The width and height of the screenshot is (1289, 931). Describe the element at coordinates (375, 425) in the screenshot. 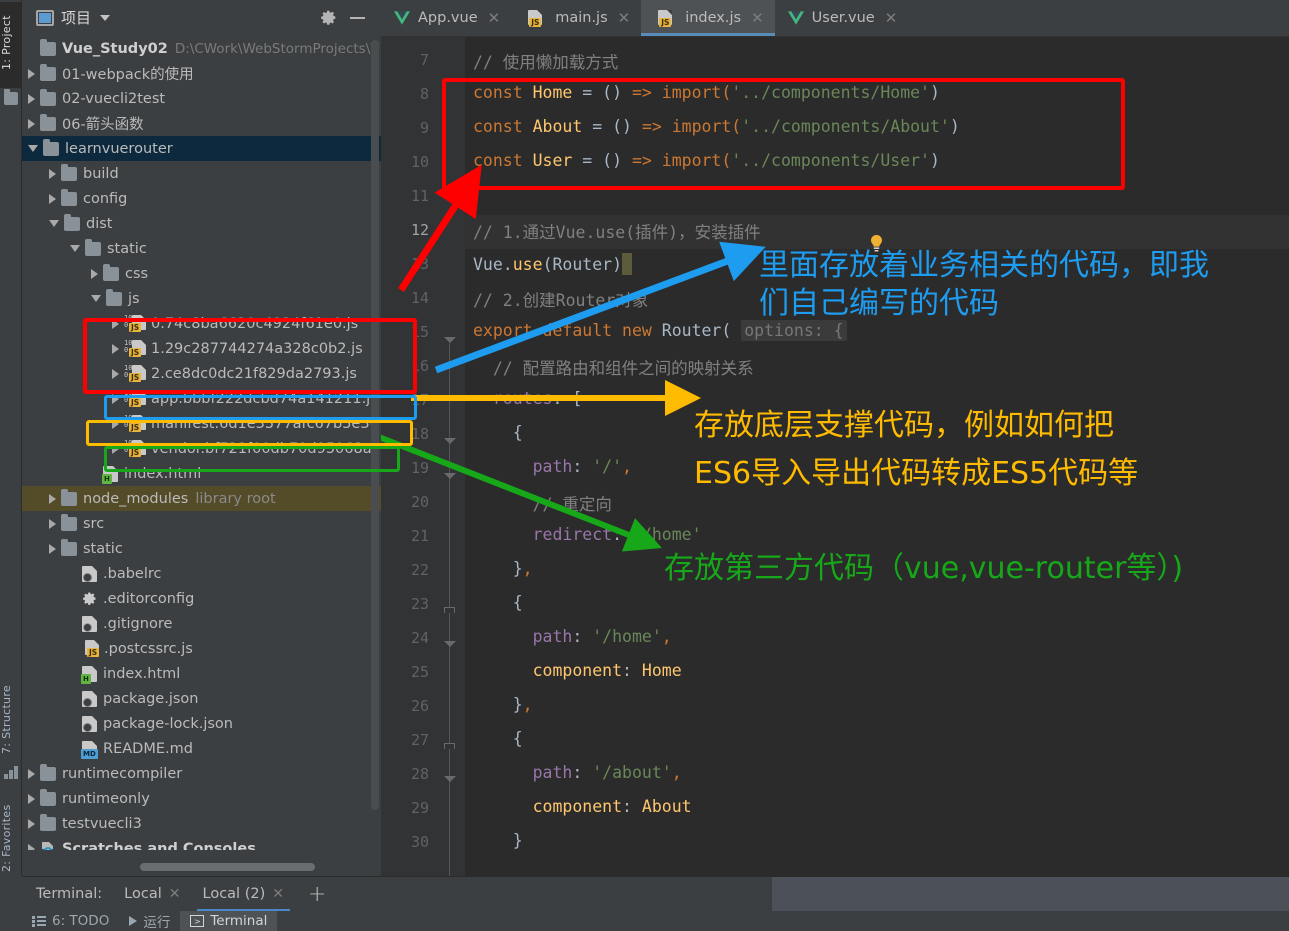

I see `project-tree-vertical-scrollbar` at that location.